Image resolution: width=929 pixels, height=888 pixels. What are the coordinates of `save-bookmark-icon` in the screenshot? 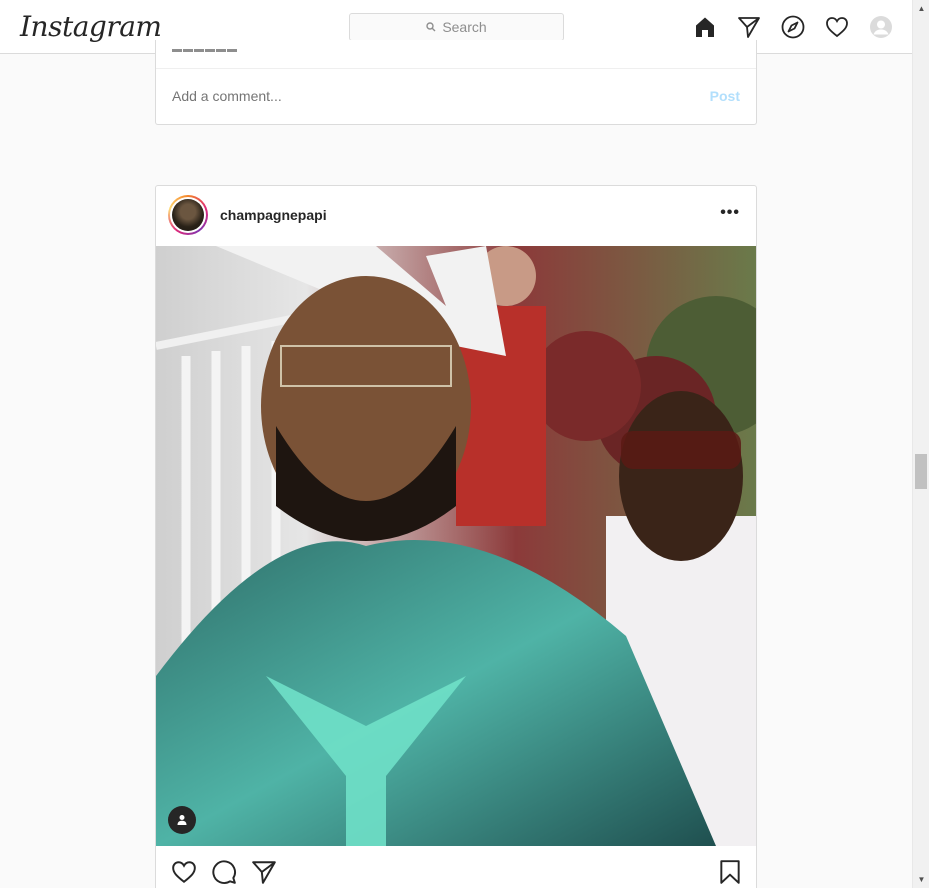 It's located at (730, 872).